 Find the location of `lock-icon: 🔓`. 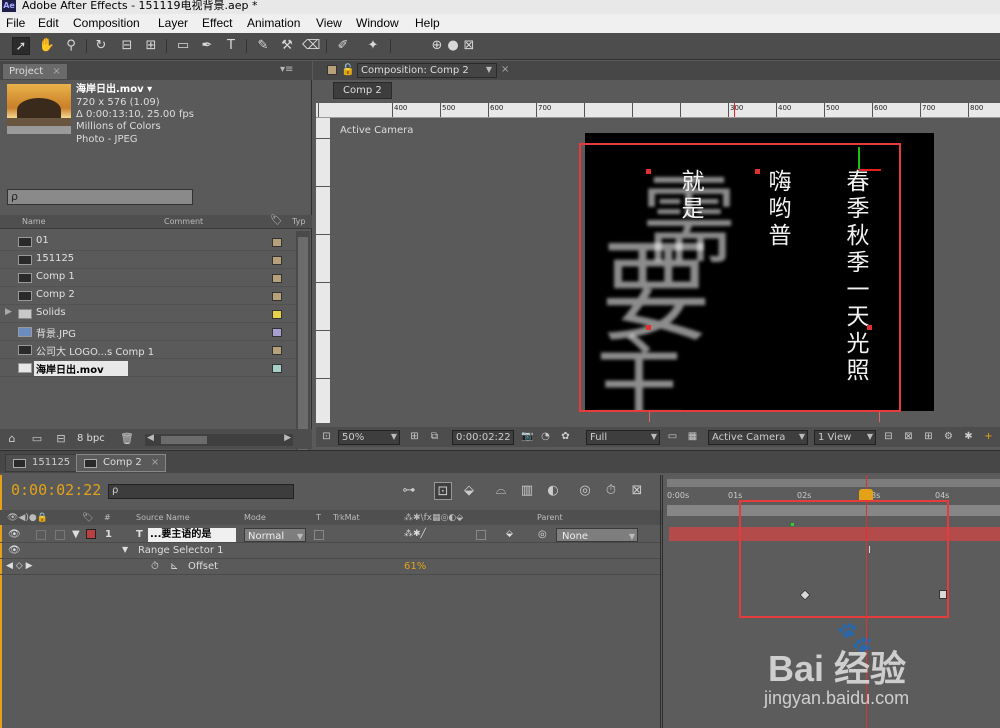

lock-icon: 🔓 is located at coordinates (348, 69).